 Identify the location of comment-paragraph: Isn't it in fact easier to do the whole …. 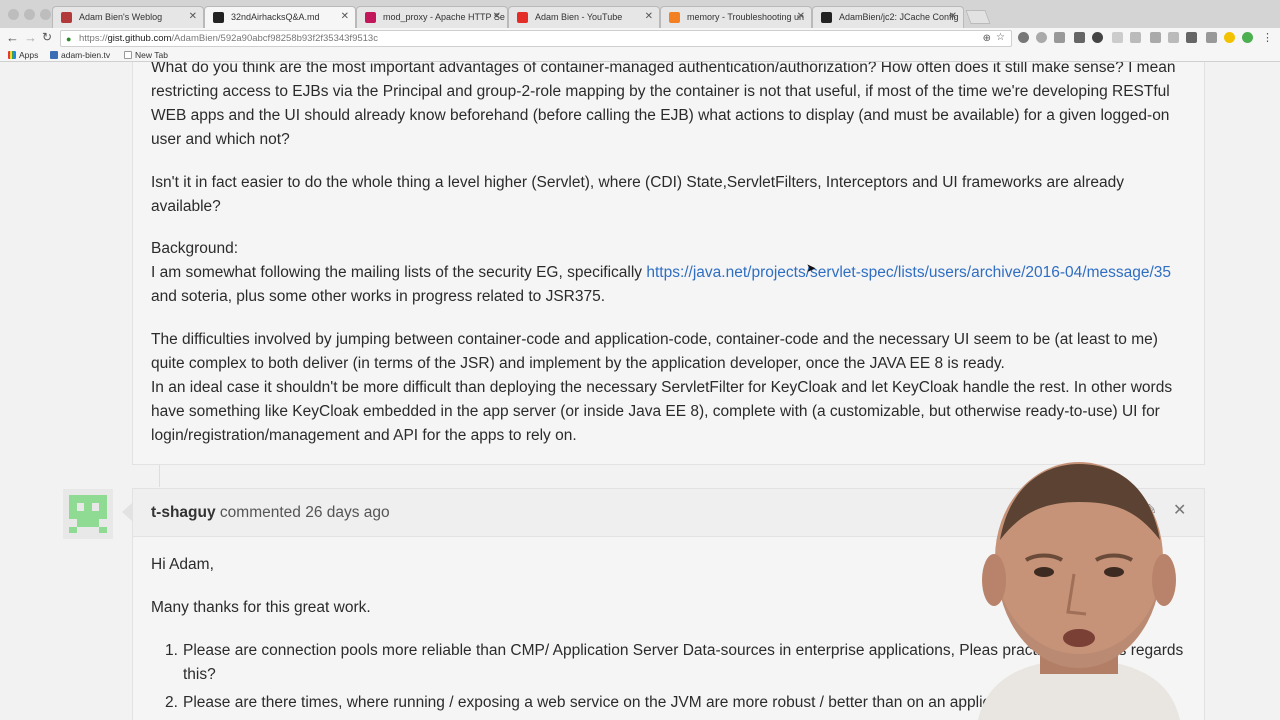
(637, 194).